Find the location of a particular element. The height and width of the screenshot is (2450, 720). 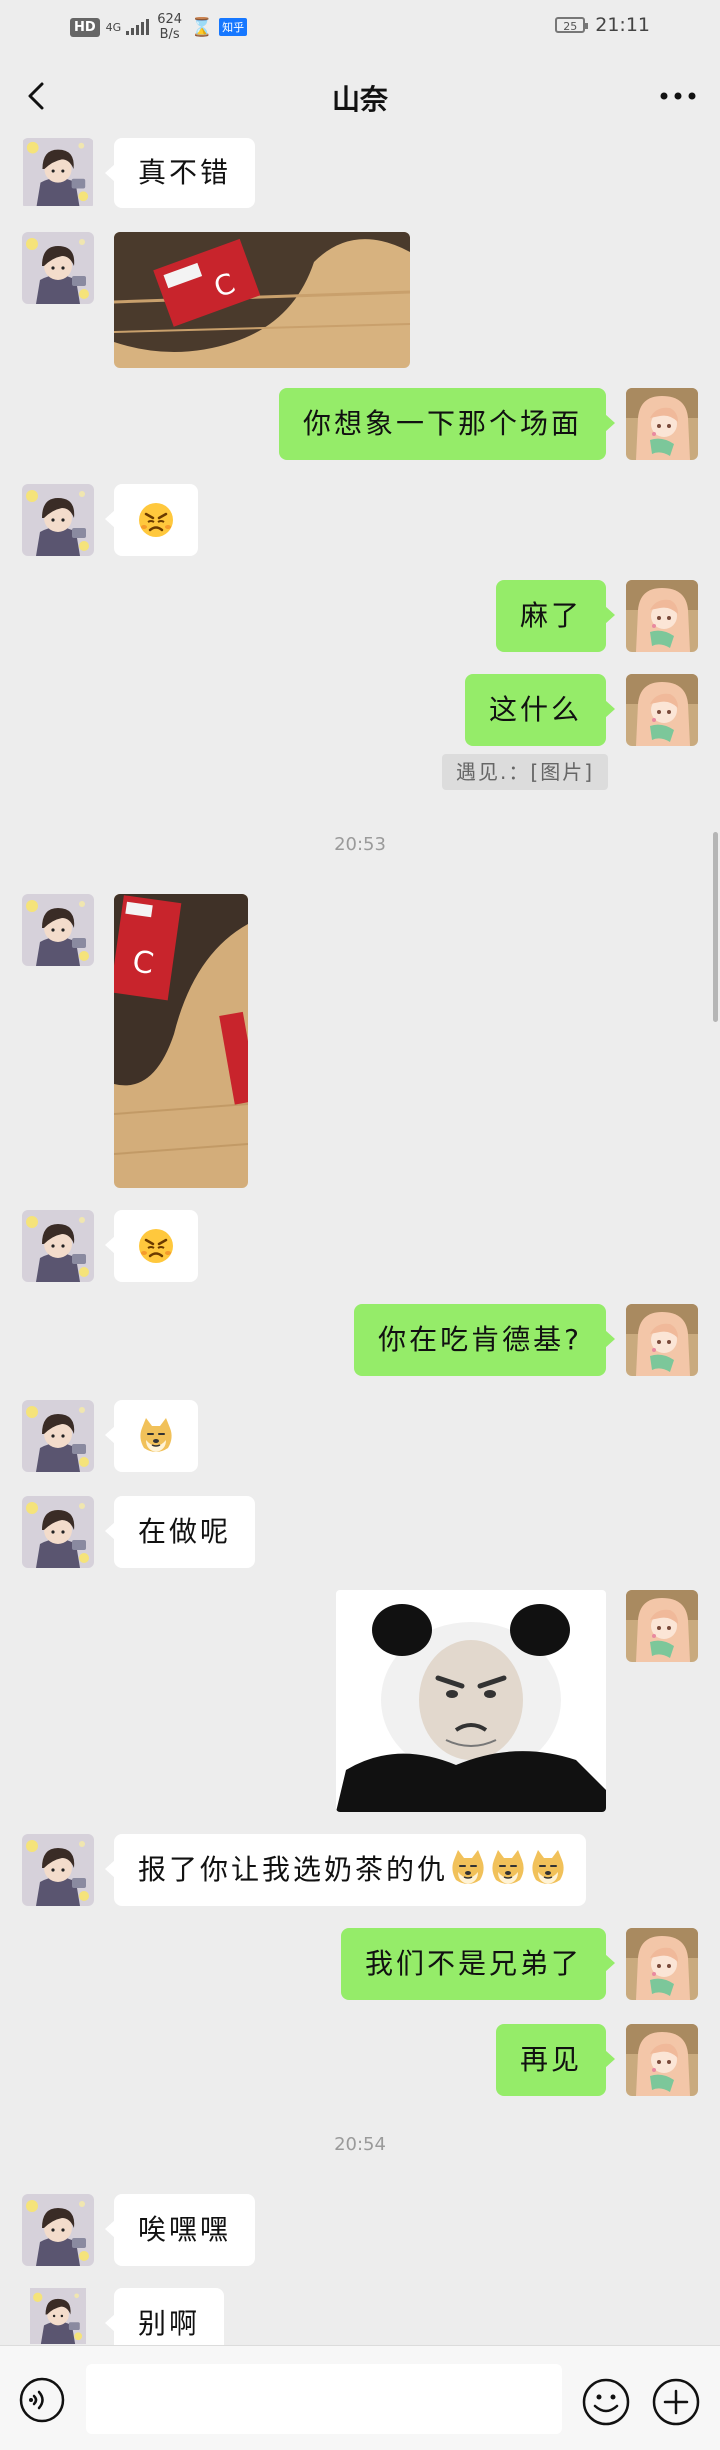

status-left: HD 4G 624 B/s ⌛ 知乎 is located at coordinates (159, 27).